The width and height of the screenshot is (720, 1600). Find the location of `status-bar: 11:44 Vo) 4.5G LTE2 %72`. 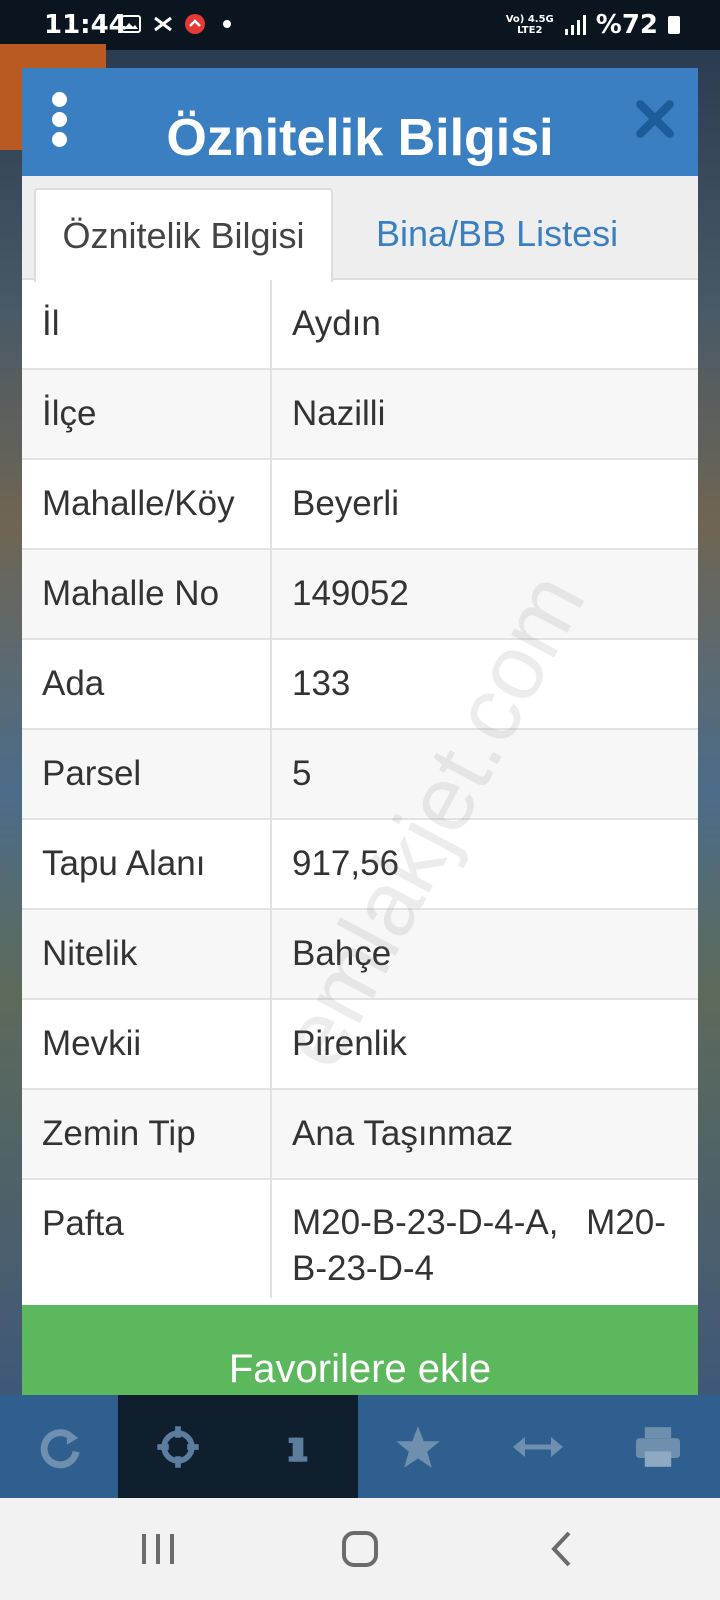

status-bar: 11:44 Vo) 4.5G LTE2 %72 is located at coordinates (360, 25).